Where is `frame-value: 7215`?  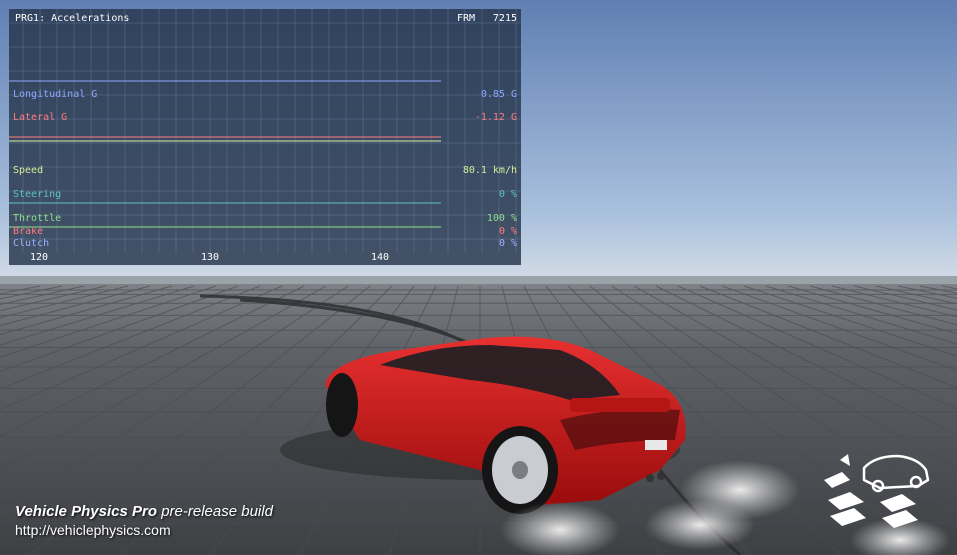 frame-value: 7215 is located at coordinates (504, 18).